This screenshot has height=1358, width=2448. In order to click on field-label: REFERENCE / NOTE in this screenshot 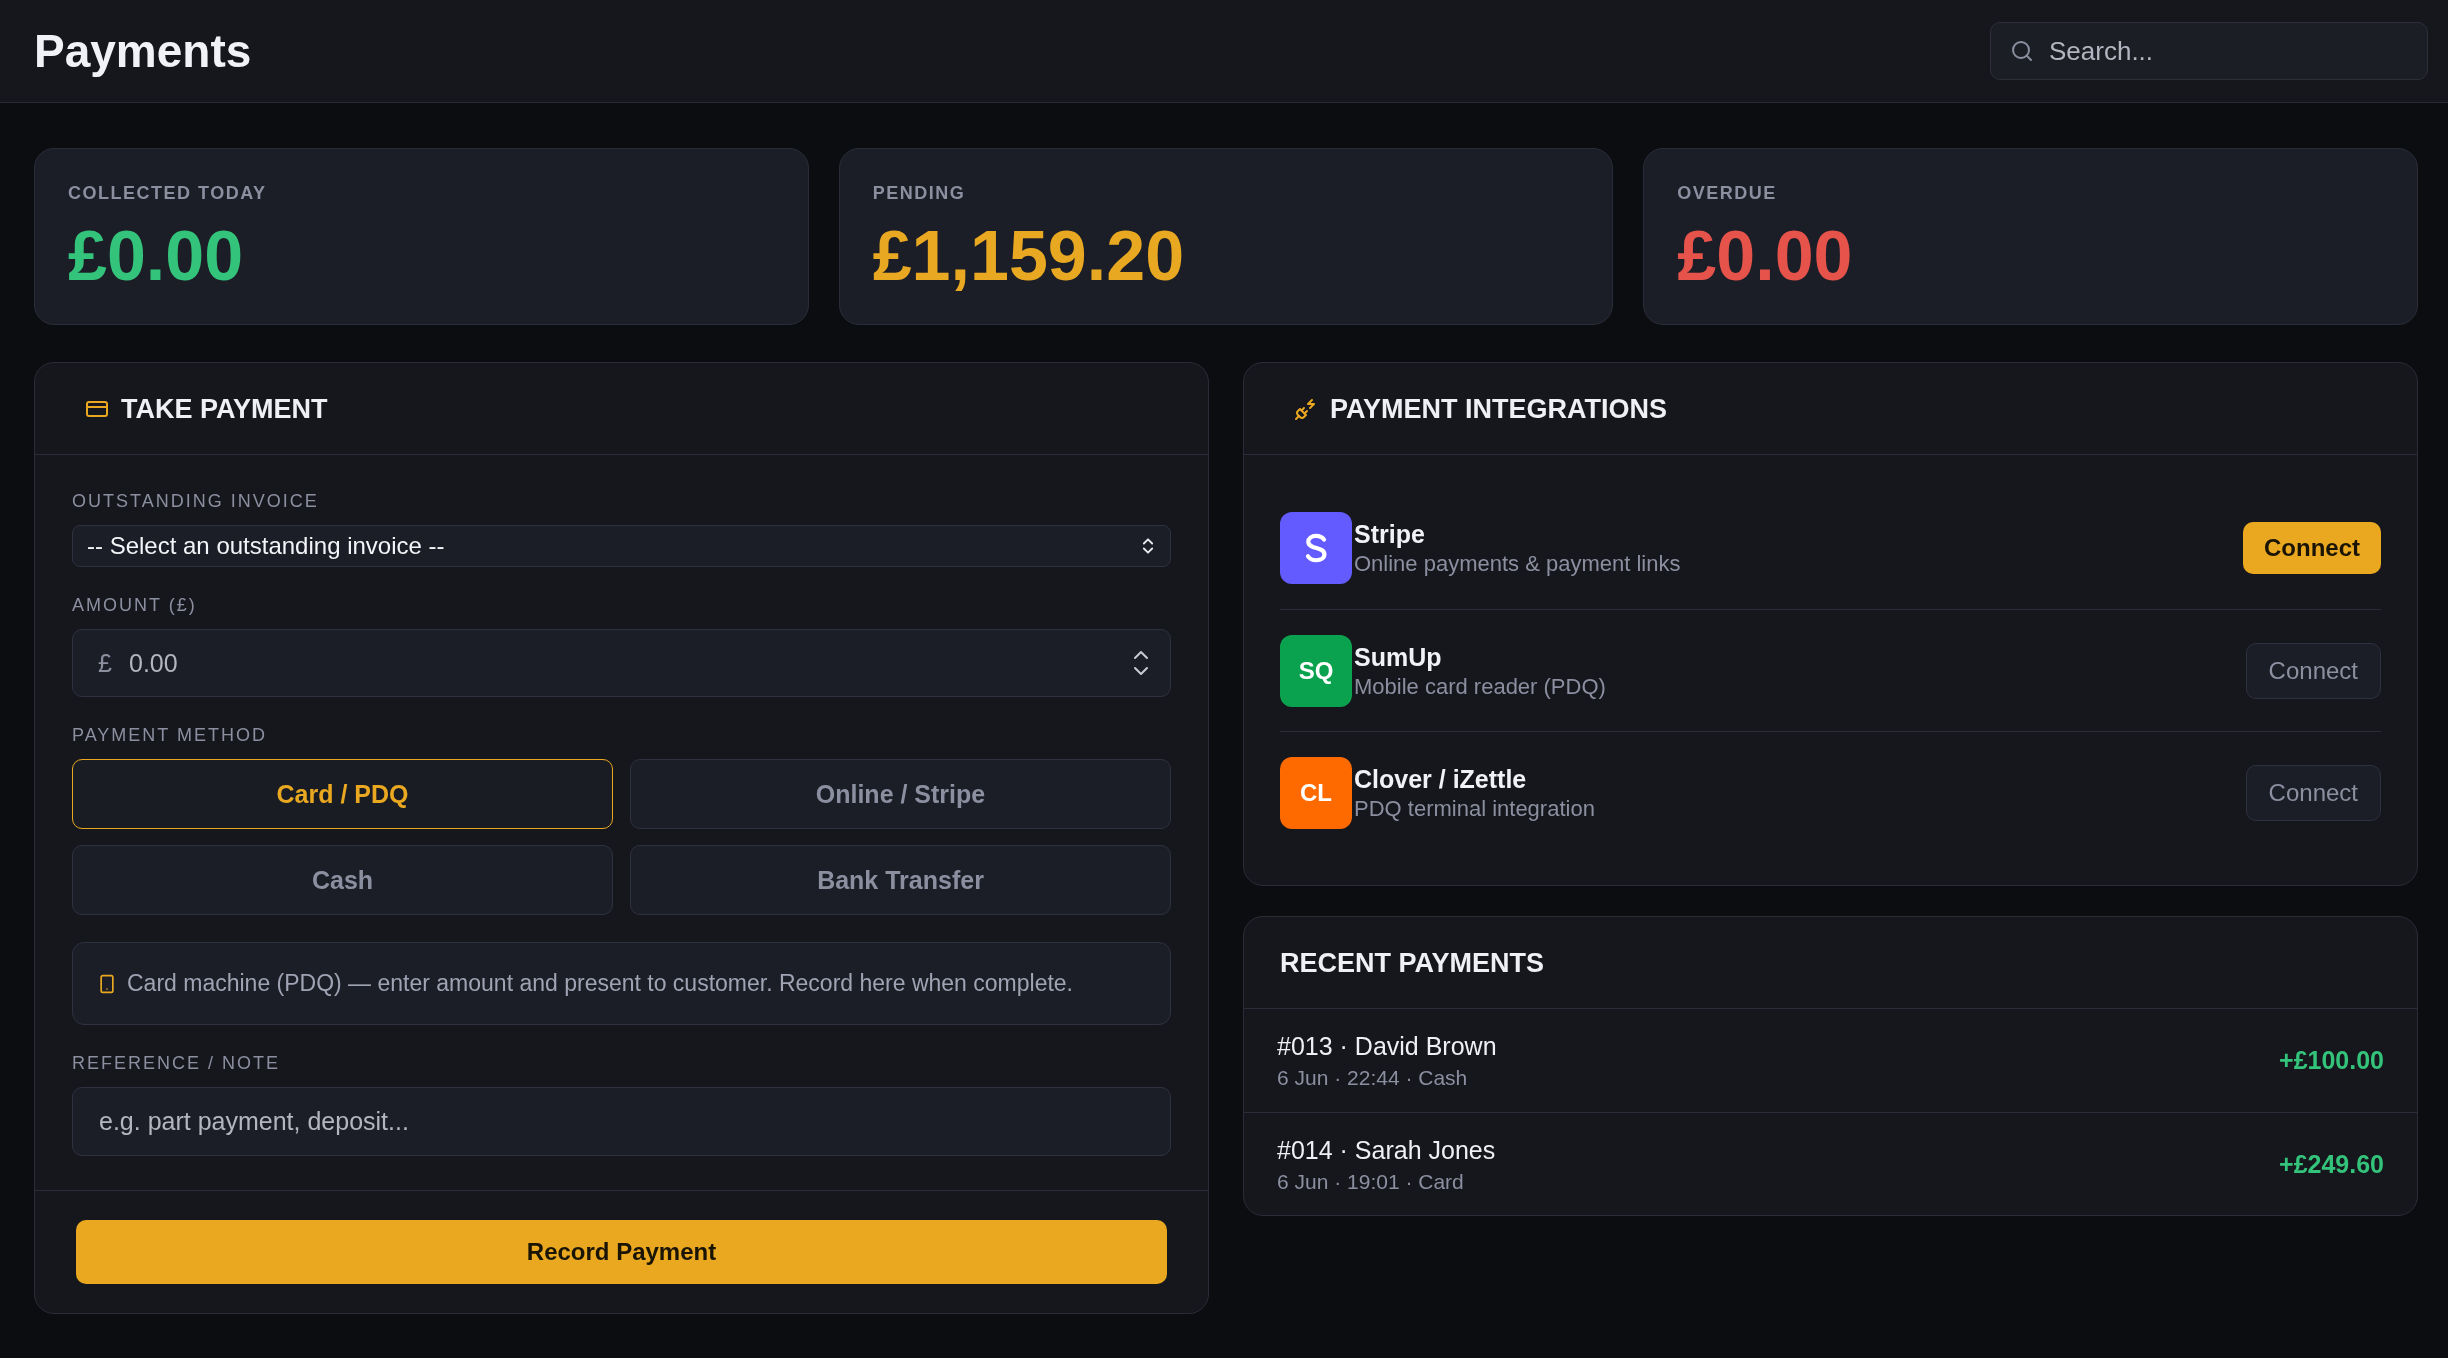, I will do `click(176, 1063)`.